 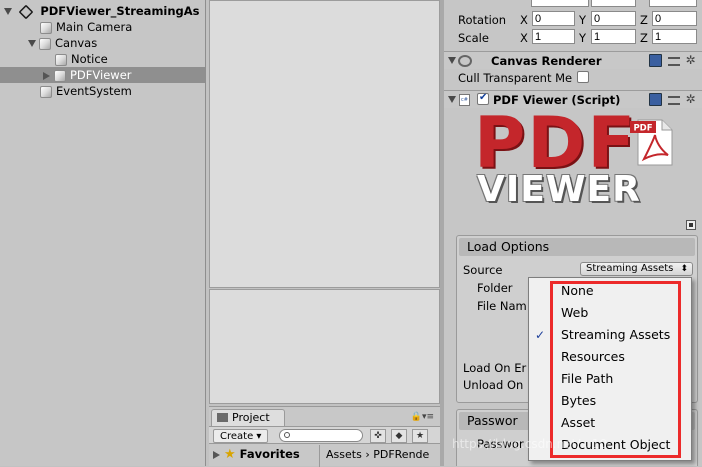 I want to click on position-x-field, so click(x=560, y=3).